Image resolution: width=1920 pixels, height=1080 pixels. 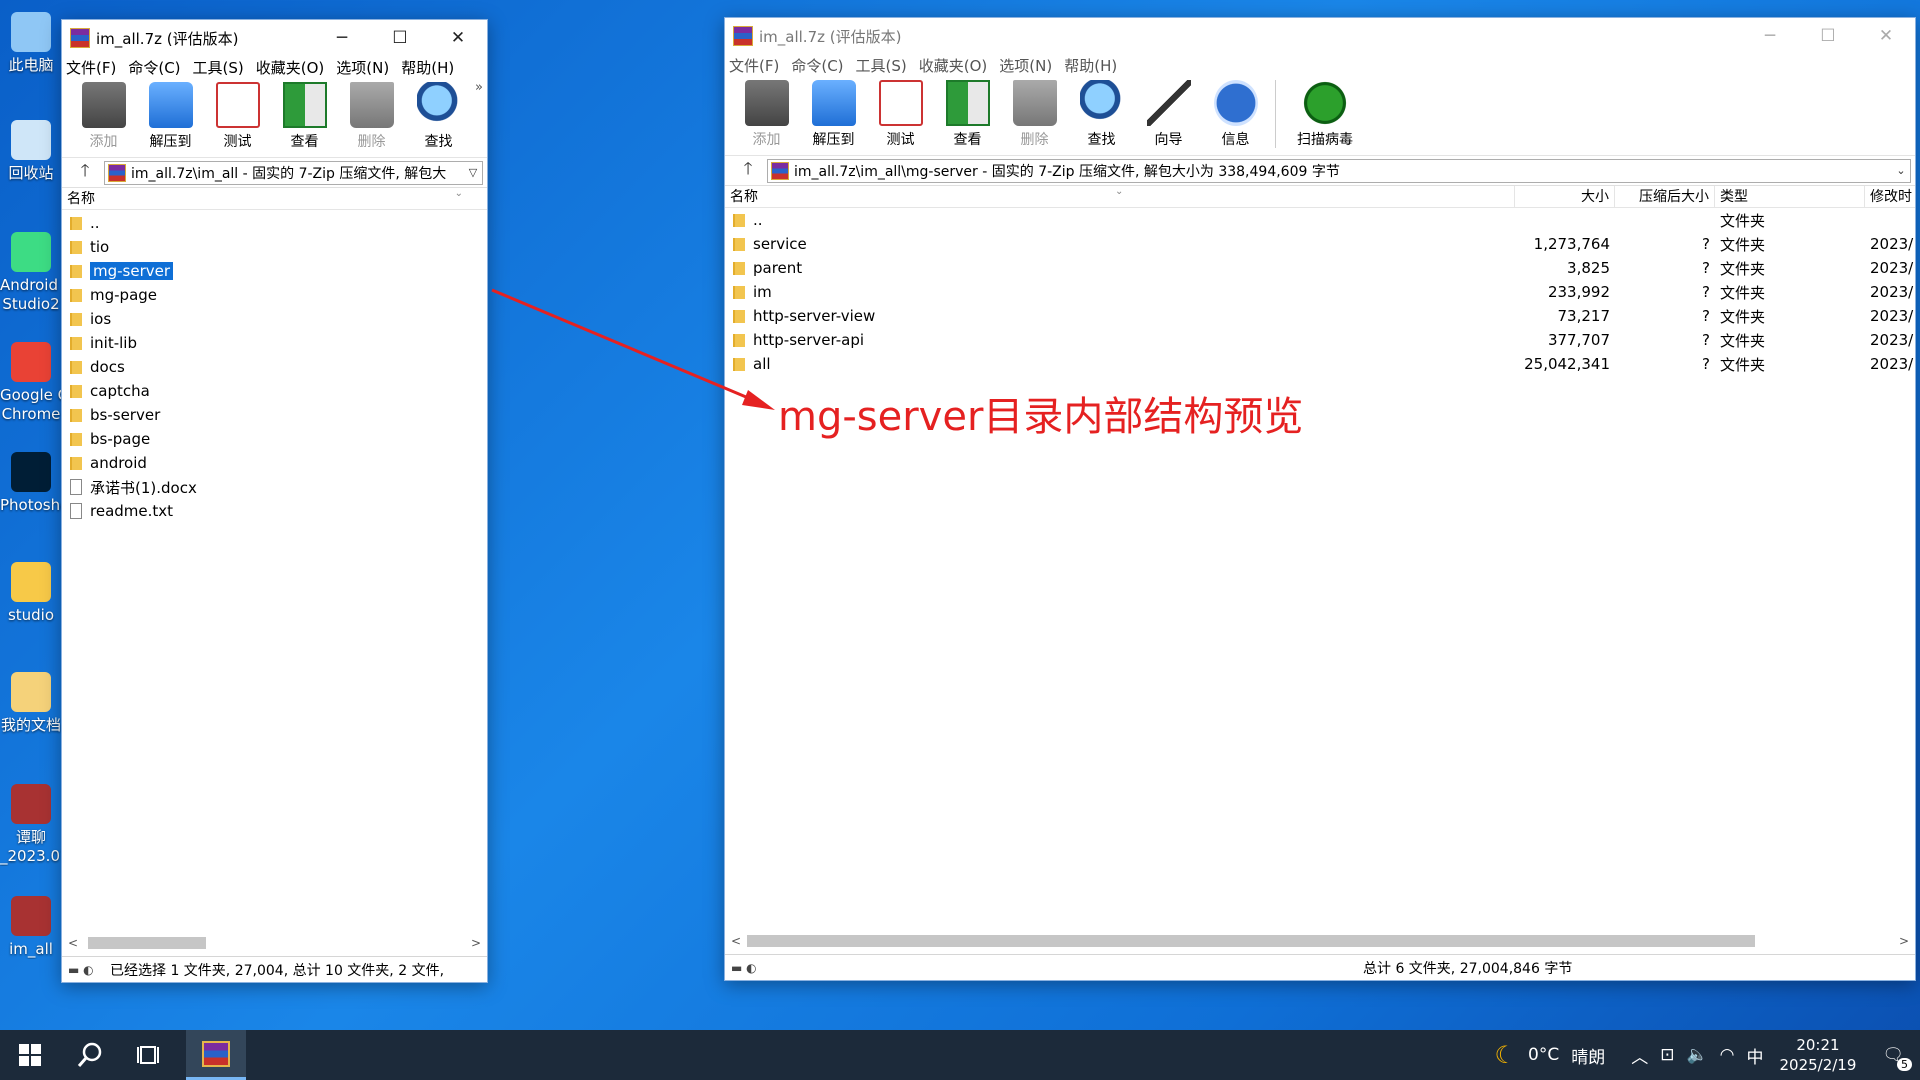 What do you see at coordinates (1168, 114) in the screenshot?
I see `toolbar-button-wizard: 向导` at bounding box center [1168, 114].